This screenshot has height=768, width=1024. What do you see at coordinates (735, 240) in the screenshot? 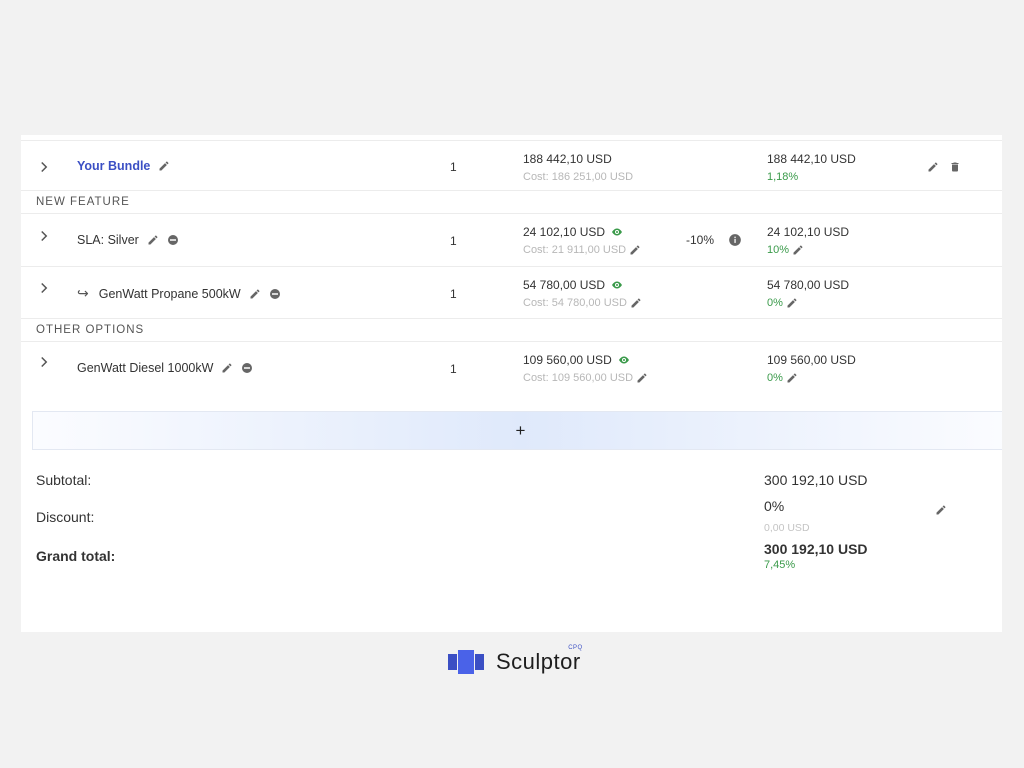
I see `info-icon` at bounding box center [735, 240].